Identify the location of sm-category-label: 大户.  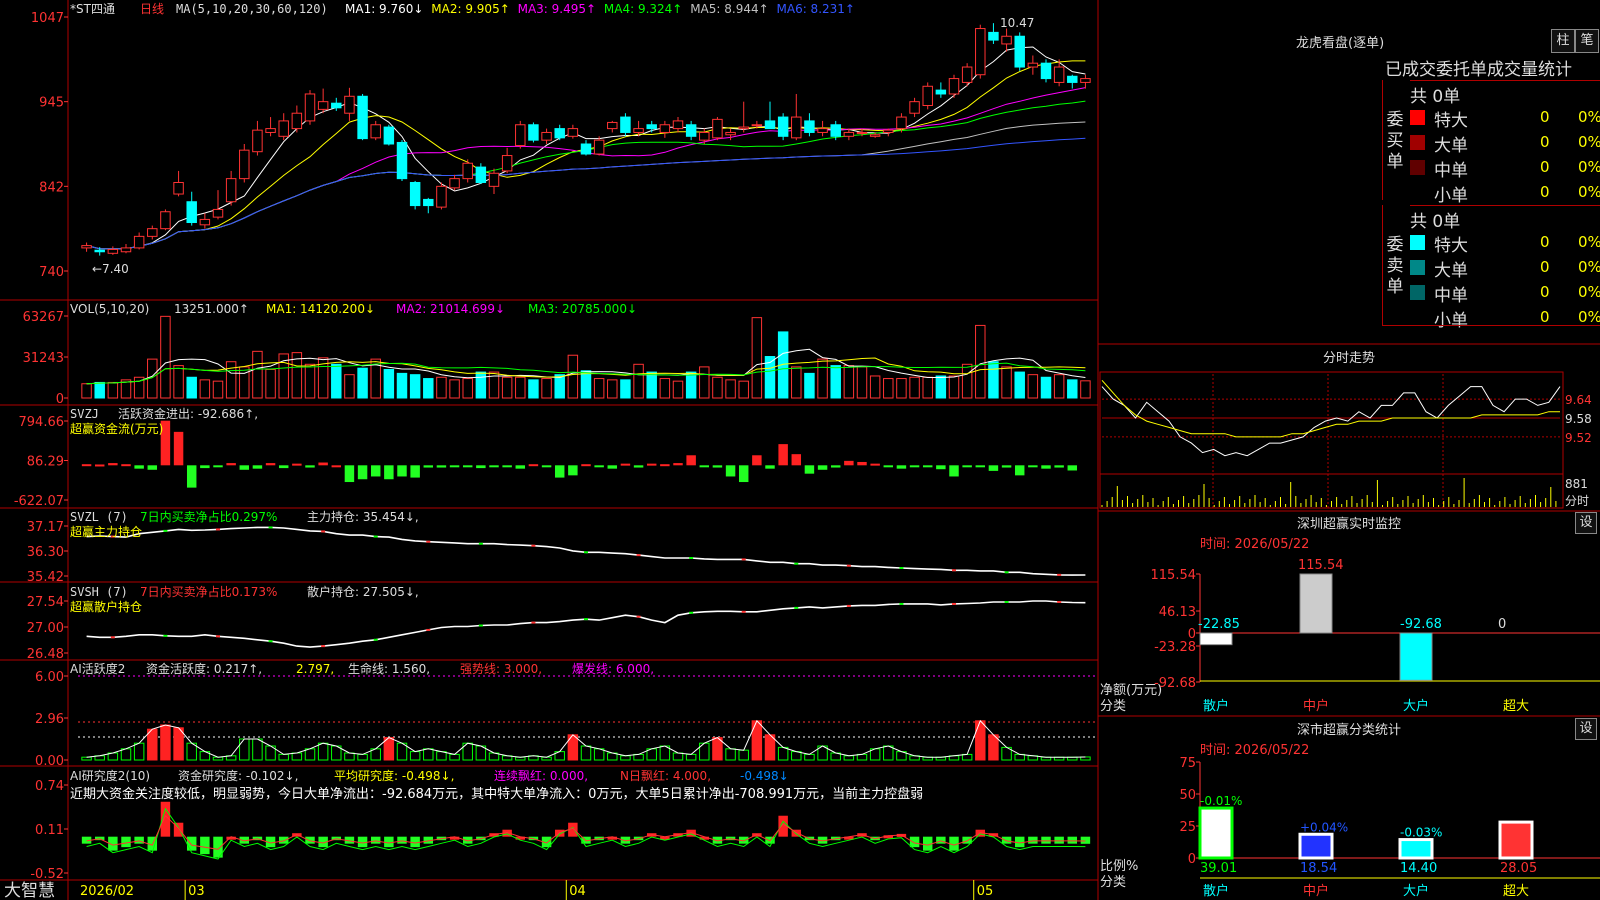
(1416, 891).